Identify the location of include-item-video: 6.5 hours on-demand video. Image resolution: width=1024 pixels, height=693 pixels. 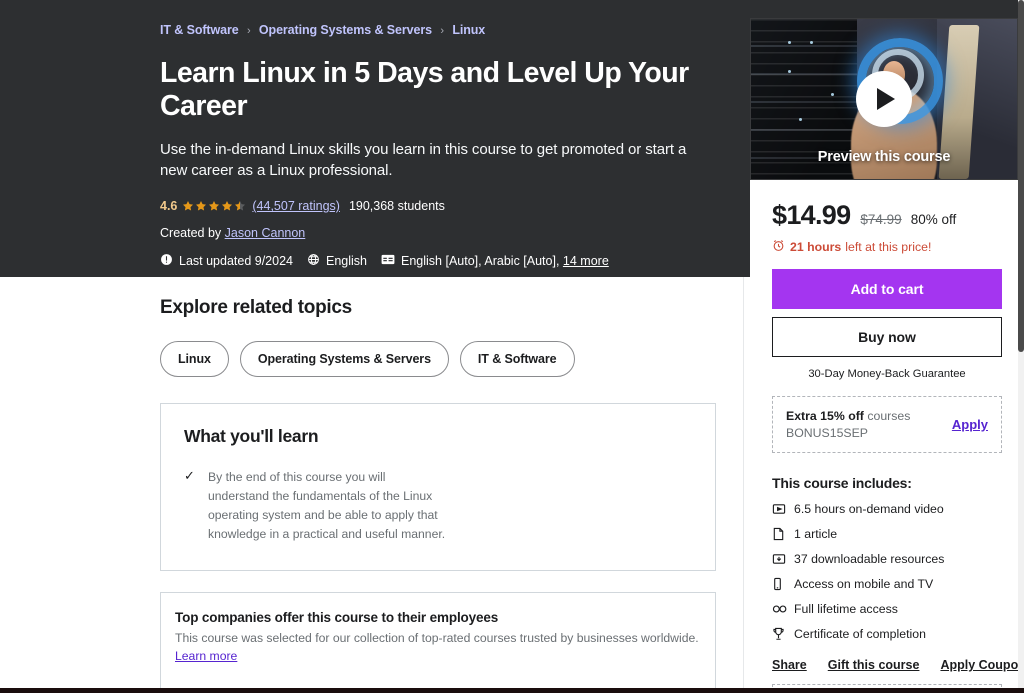
(887, 509).